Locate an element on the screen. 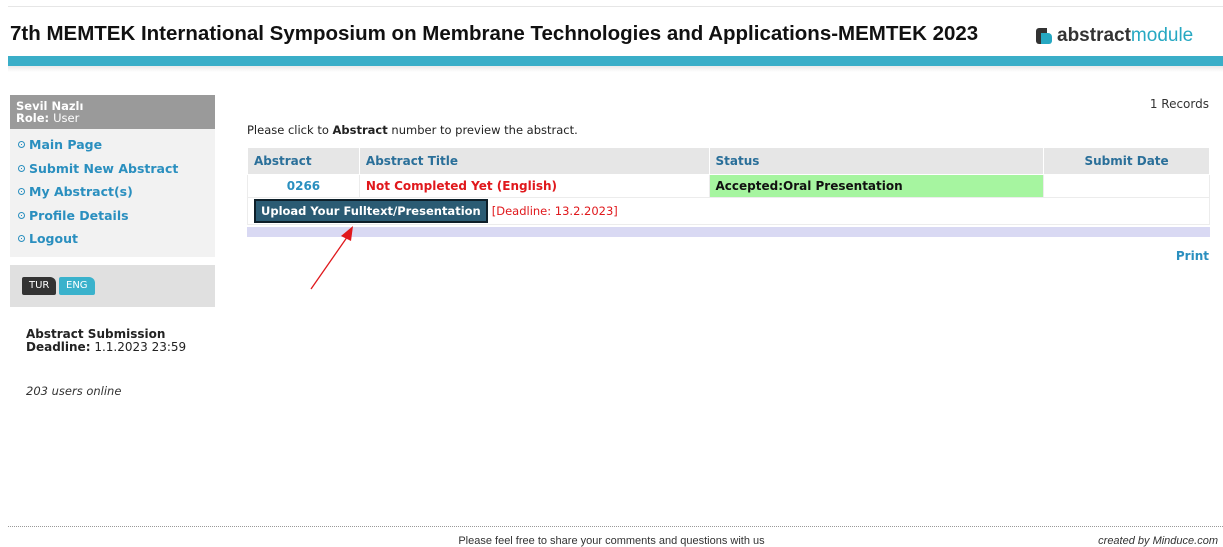 The height and width of the screenshot is (547, 1223). records-count: 1 Records is located at coordinates (1179, 104).